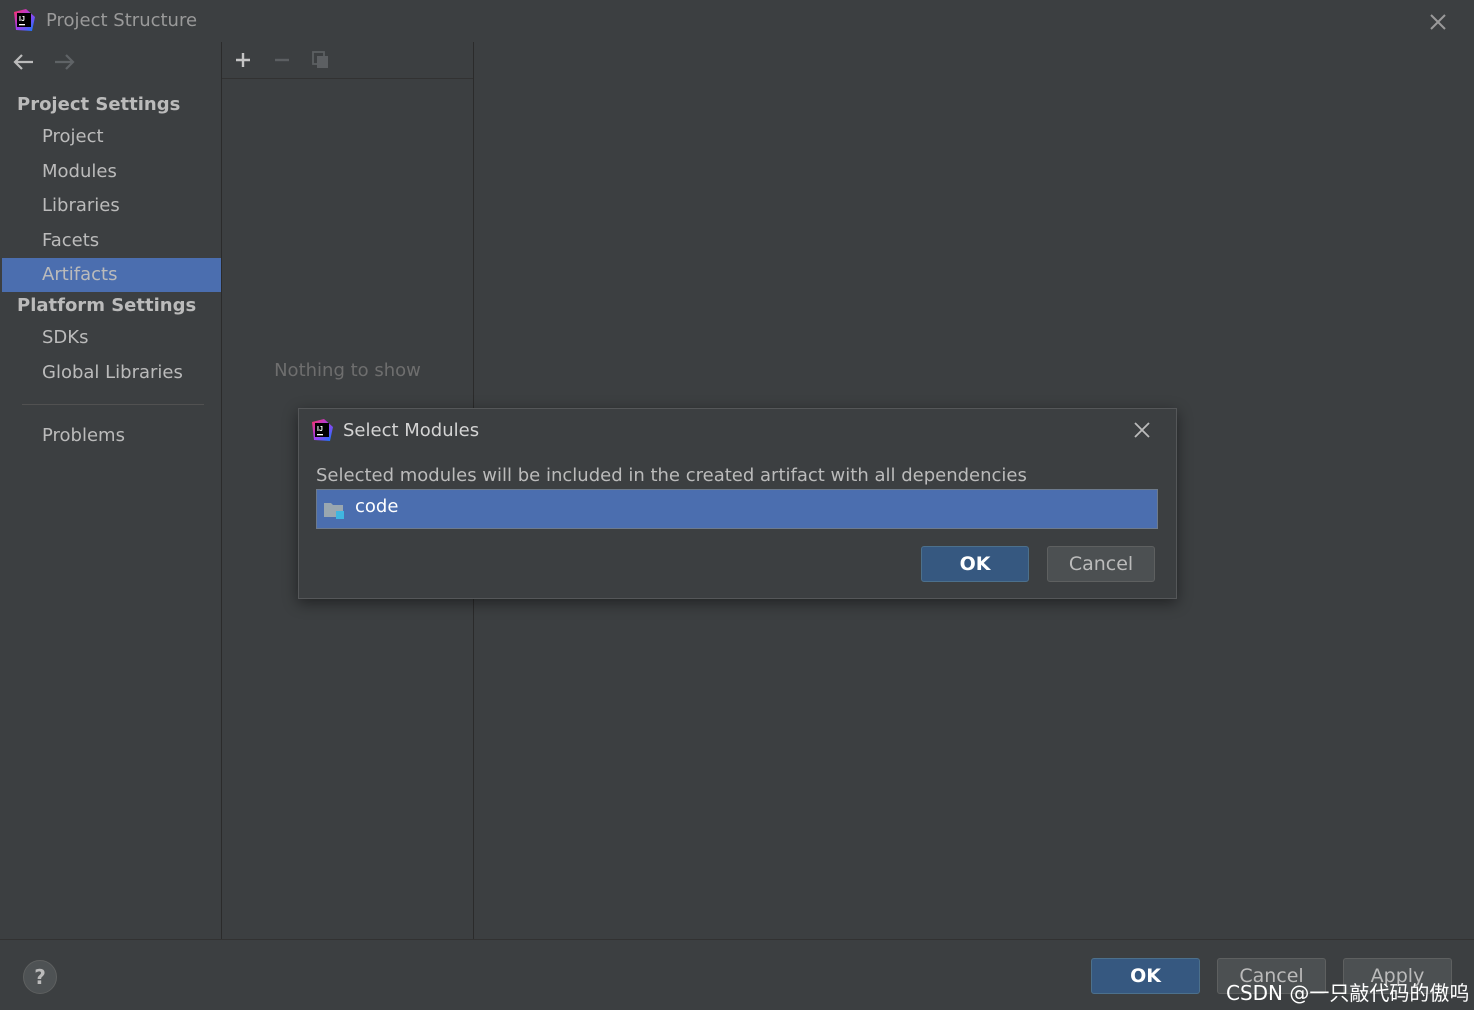 The height and width of the screenshot is (1010, 1474). What do you see at coordinates (347, 370) in the screenshot?
I see `empty-list-text: Nothing to show` at bounding box center [347, 370].